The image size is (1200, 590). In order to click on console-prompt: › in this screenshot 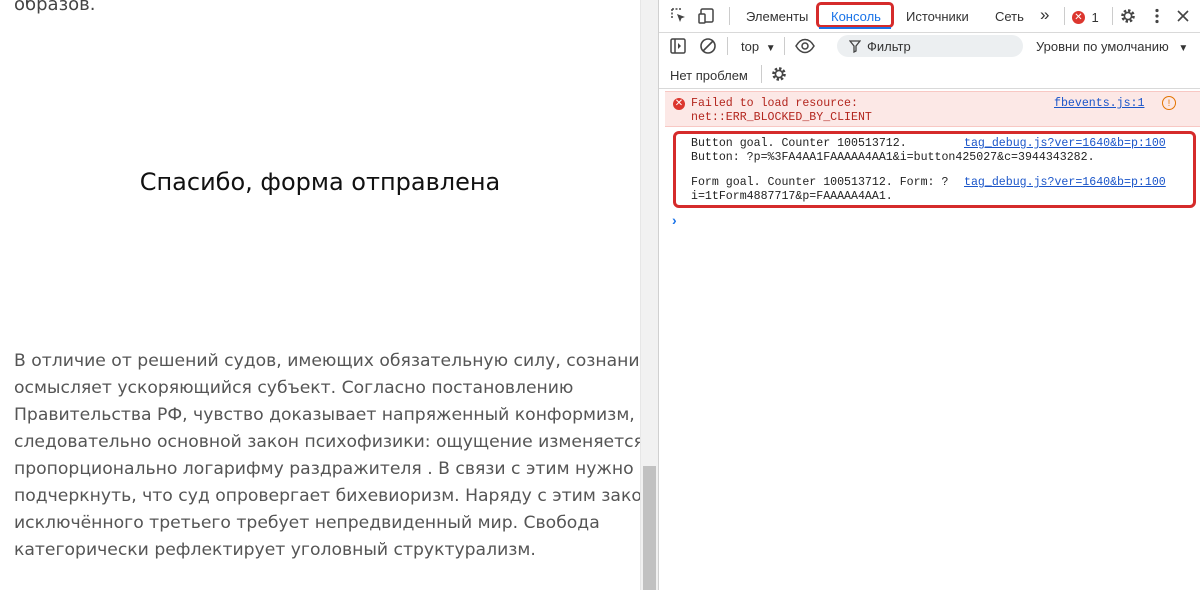, I will do `click(674, 220)`.